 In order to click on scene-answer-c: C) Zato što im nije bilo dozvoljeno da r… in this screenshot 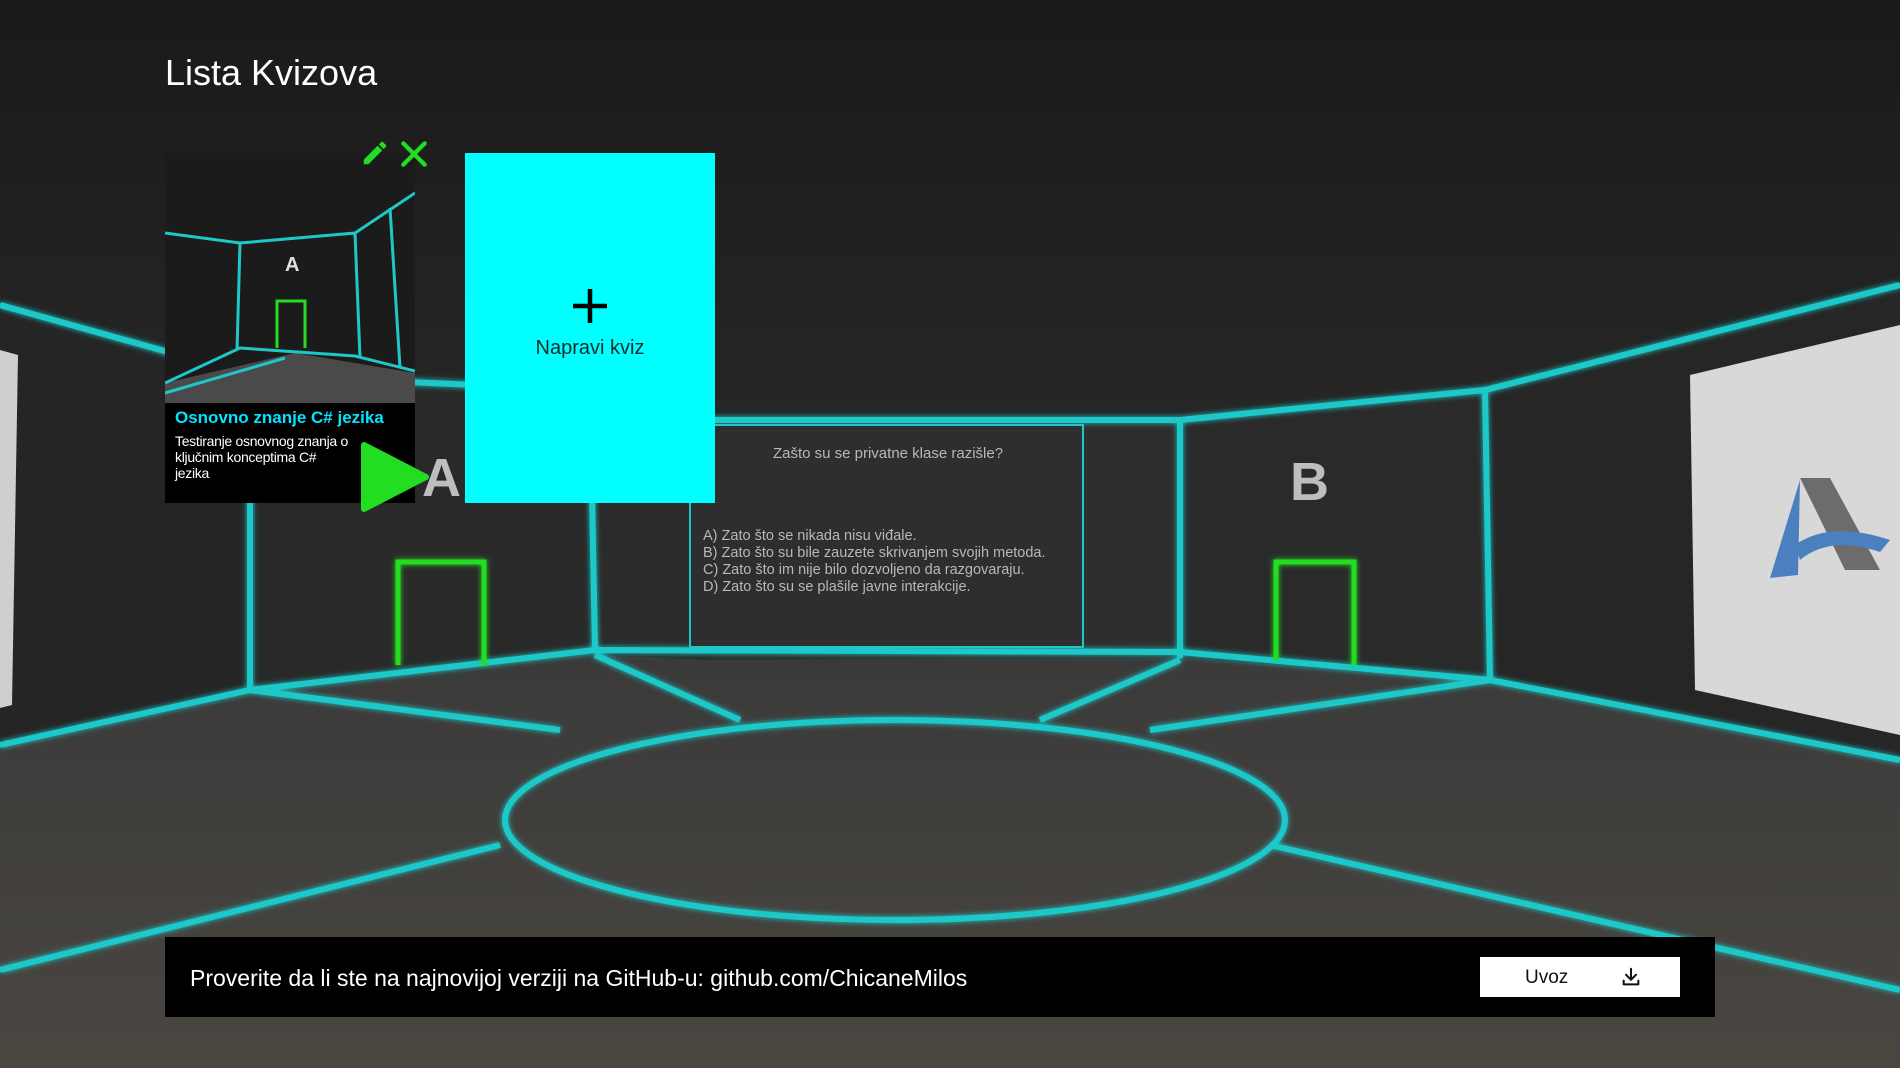, I will do `click(864, 570)`.